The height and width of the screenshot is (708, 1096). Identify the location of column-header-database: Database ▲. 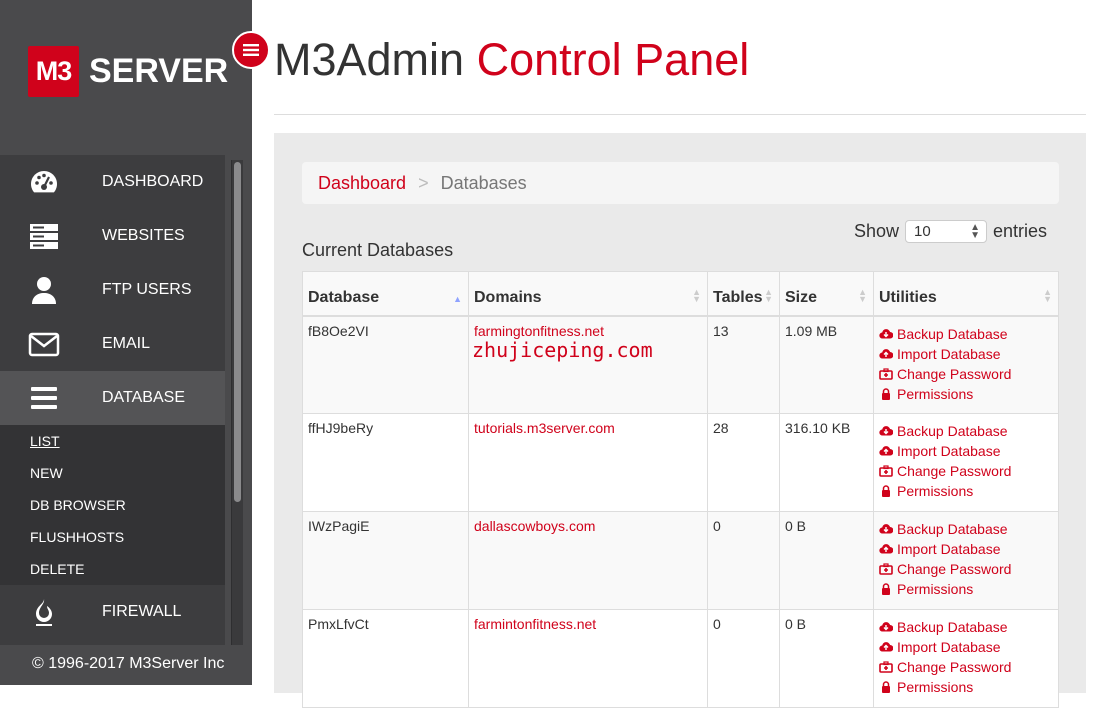
(385, 294).